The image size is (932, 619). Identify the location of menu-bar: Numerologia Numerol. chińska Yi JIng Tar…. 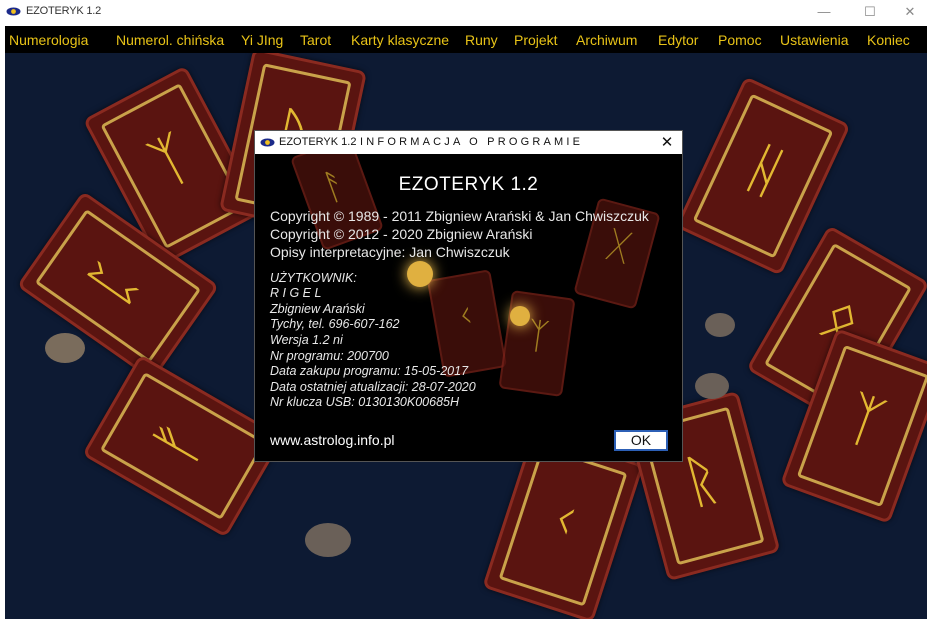
(466, 39).